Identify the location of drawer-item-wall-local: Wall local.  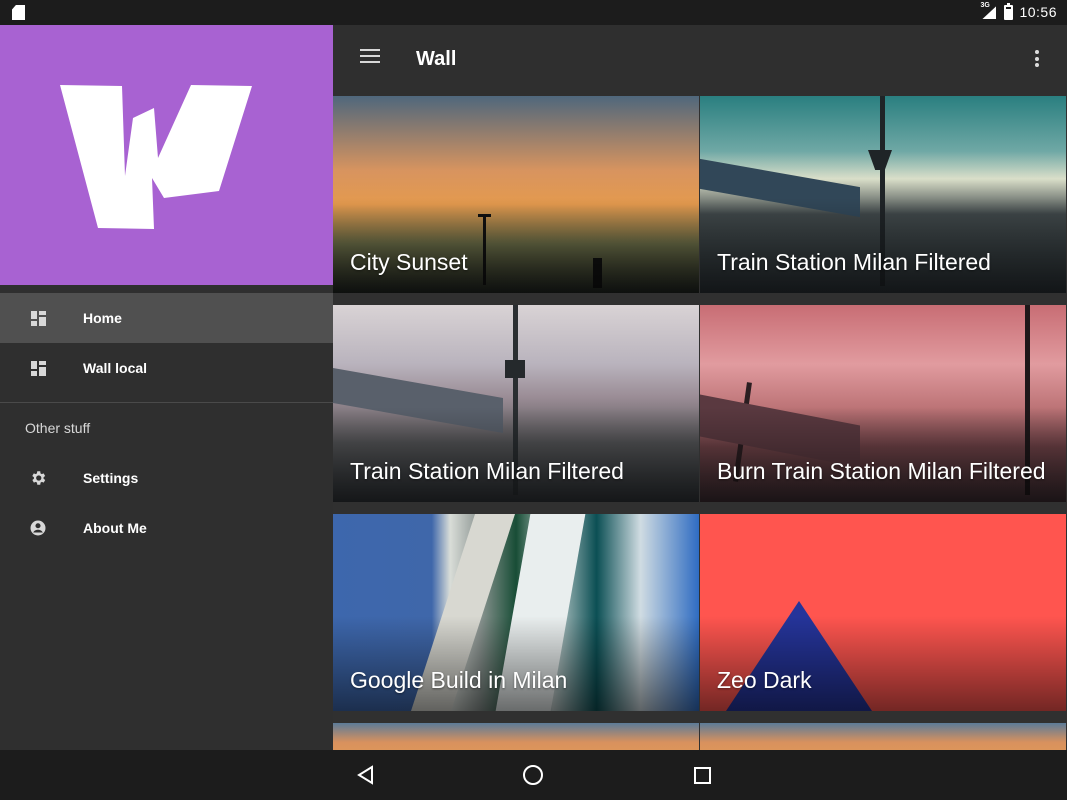
(166, 368).